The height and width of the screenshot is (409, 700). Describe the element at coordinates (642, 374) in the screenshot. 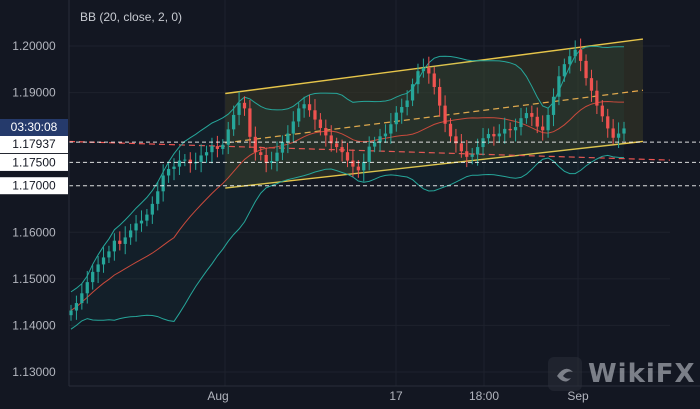

I see `watermark-text: WikiFX` at that location.